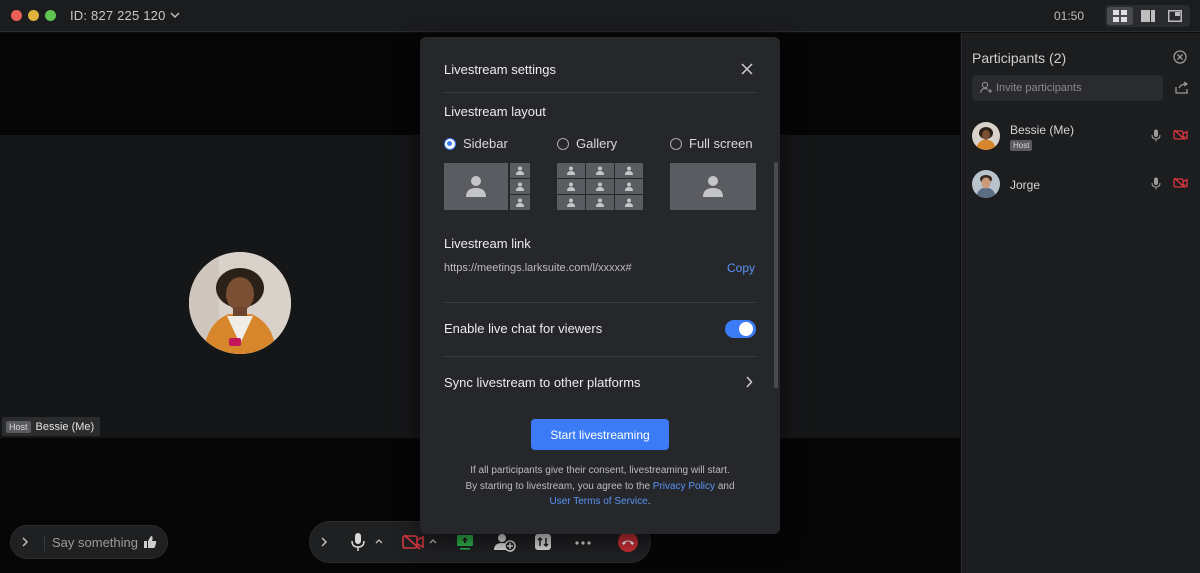 The height and width of the screenshot is (573, 1200). What do you see at coordinates (726, 486) in the screenshot?
I see `consent-and: and` at bounding box center [726, 486].